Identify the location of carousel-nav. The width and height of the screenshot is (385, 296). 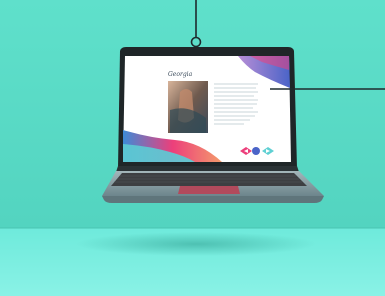
(257, 151).